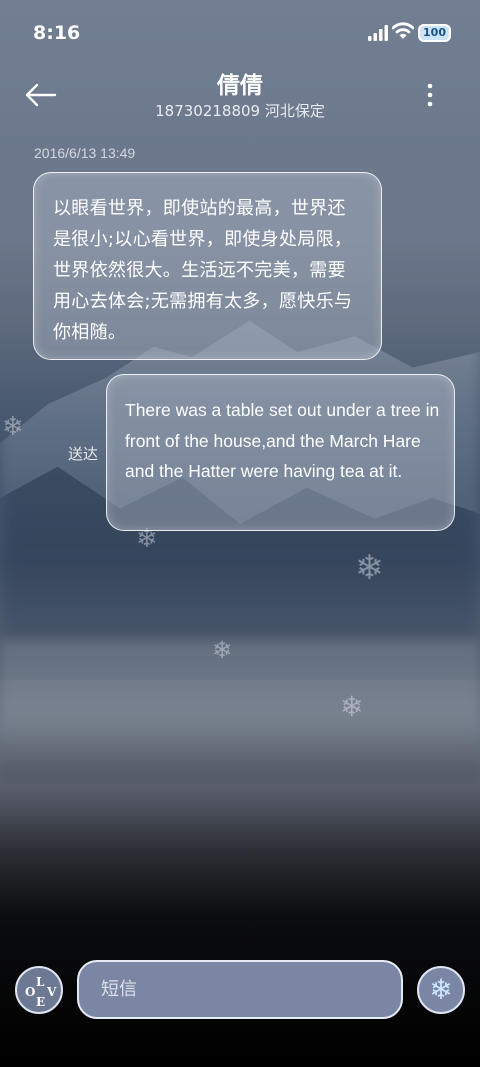  What do you see at coordinates (57, 33) in the screenshot?
I see `status-time: 8:16` at bounding box center [57, 33].